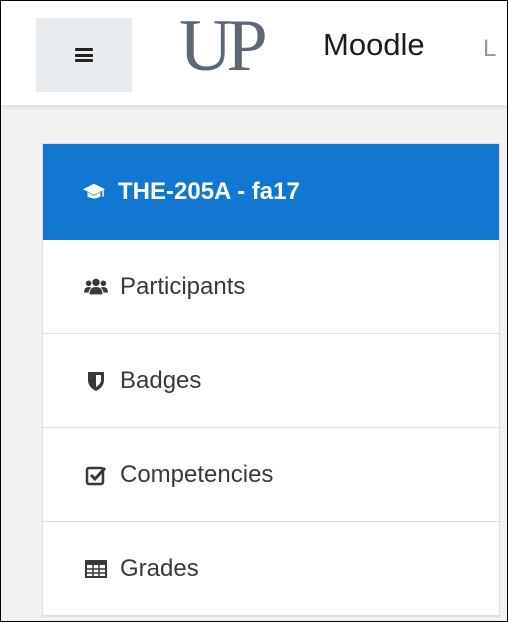  I want to click on shield-icon, so click(96, 381).